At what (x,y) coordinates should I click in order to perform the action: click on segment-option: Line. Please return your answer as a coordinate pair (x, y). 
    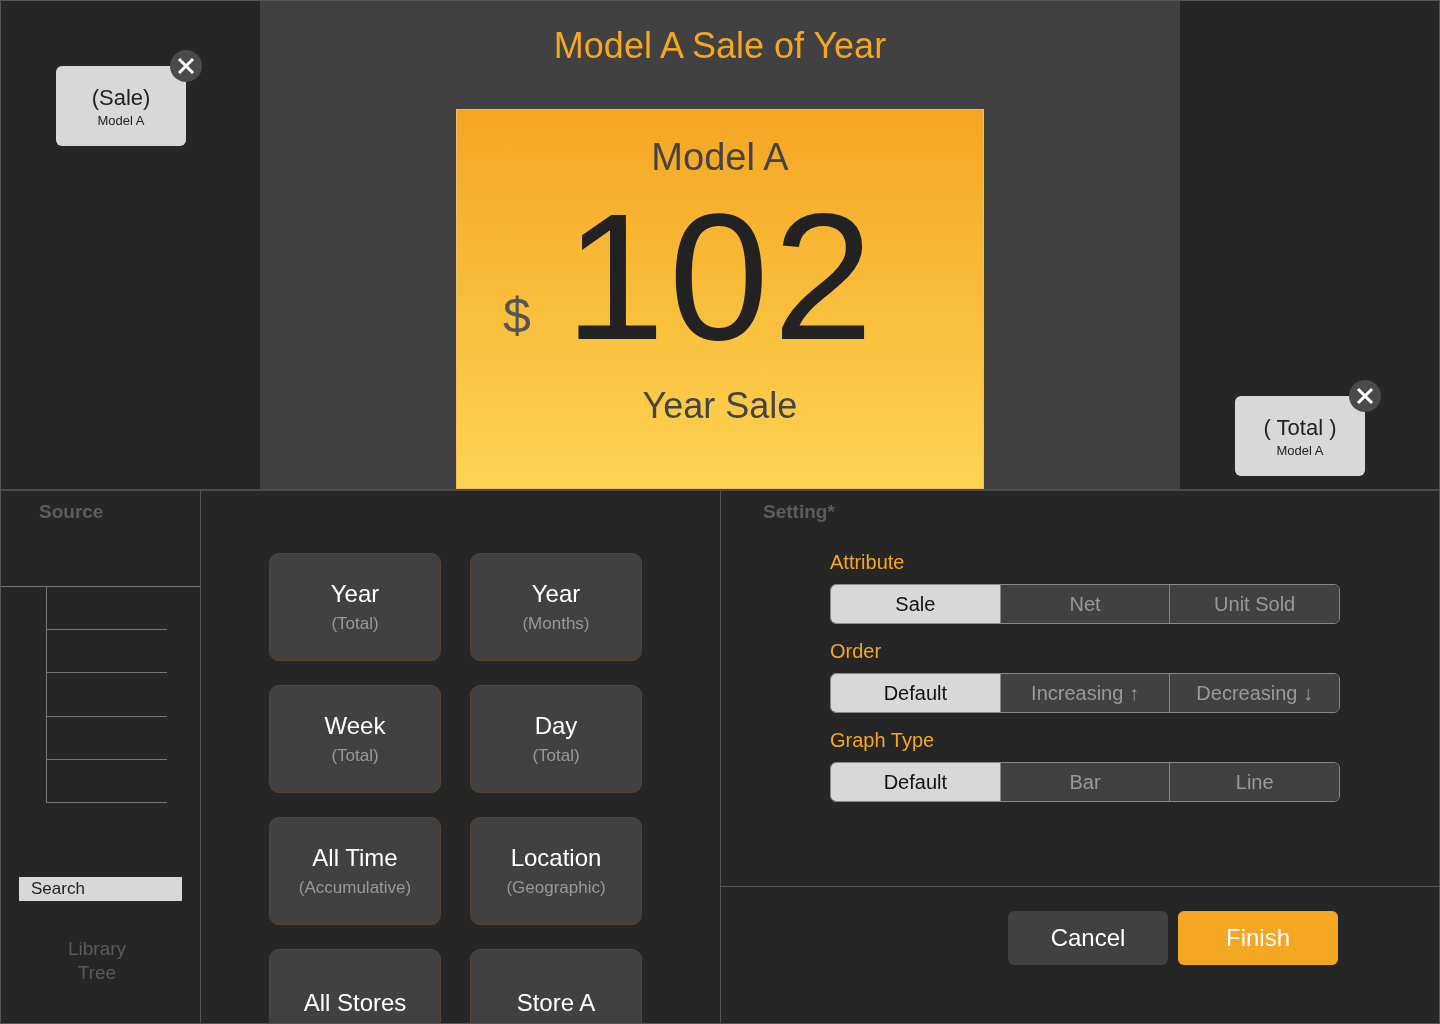
    Looking at the image, I should click on (1254, 782).